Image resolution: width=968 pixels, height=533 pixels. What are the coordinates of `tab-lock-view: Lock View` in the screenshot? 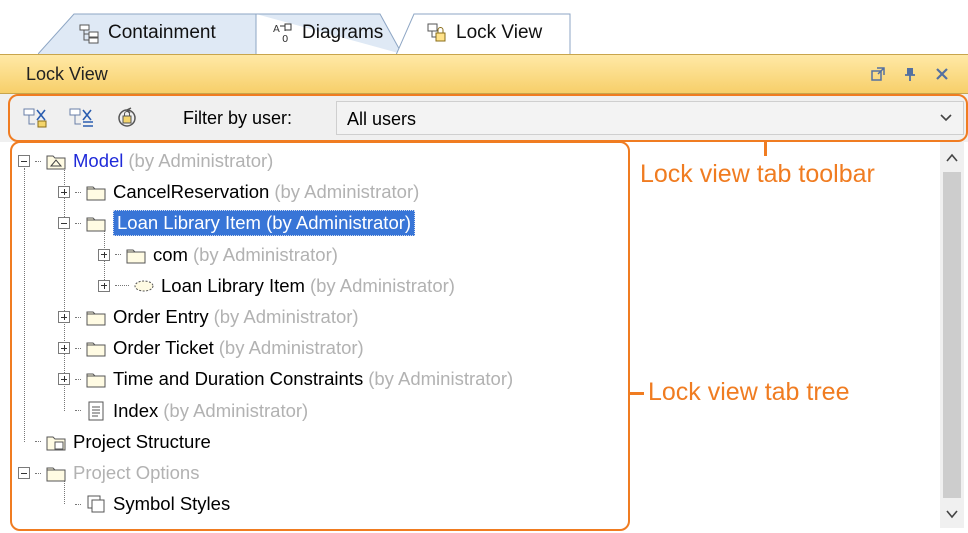 It's located at (484, 33).